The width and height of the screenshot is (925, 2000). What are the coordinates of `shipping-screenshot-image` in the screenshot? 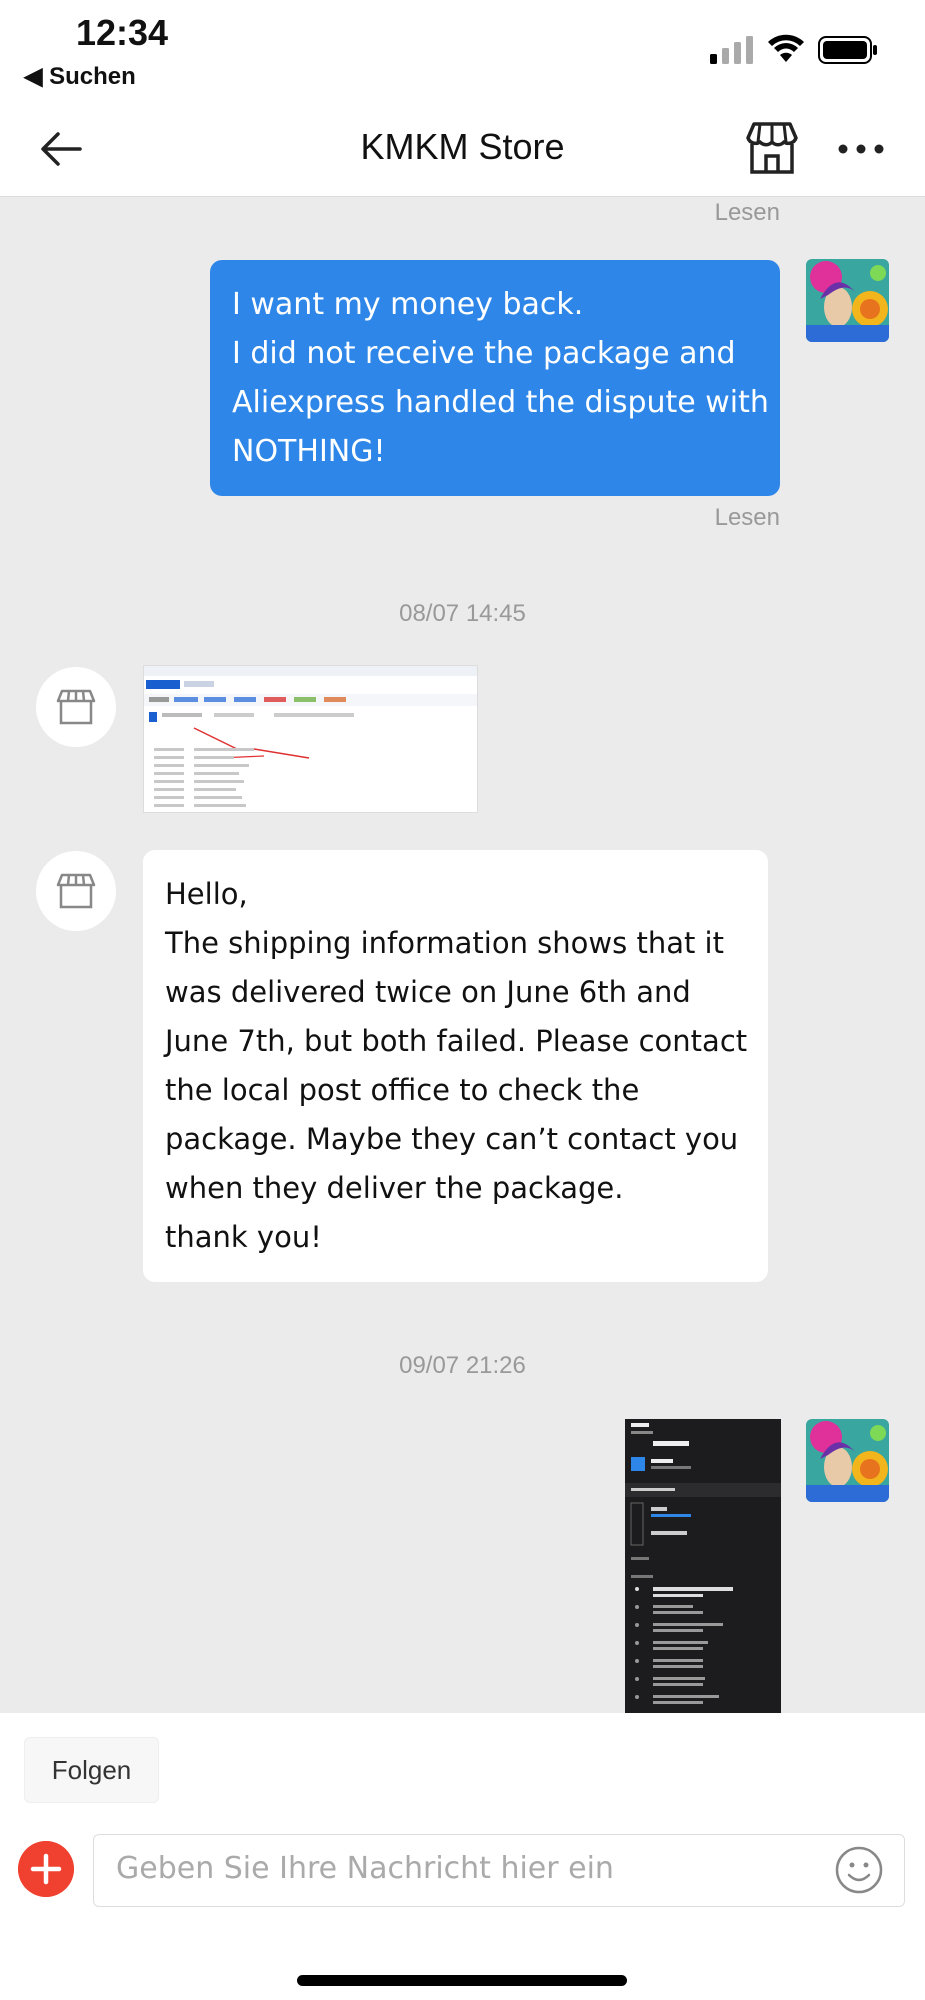 It's located at (703, 1566).